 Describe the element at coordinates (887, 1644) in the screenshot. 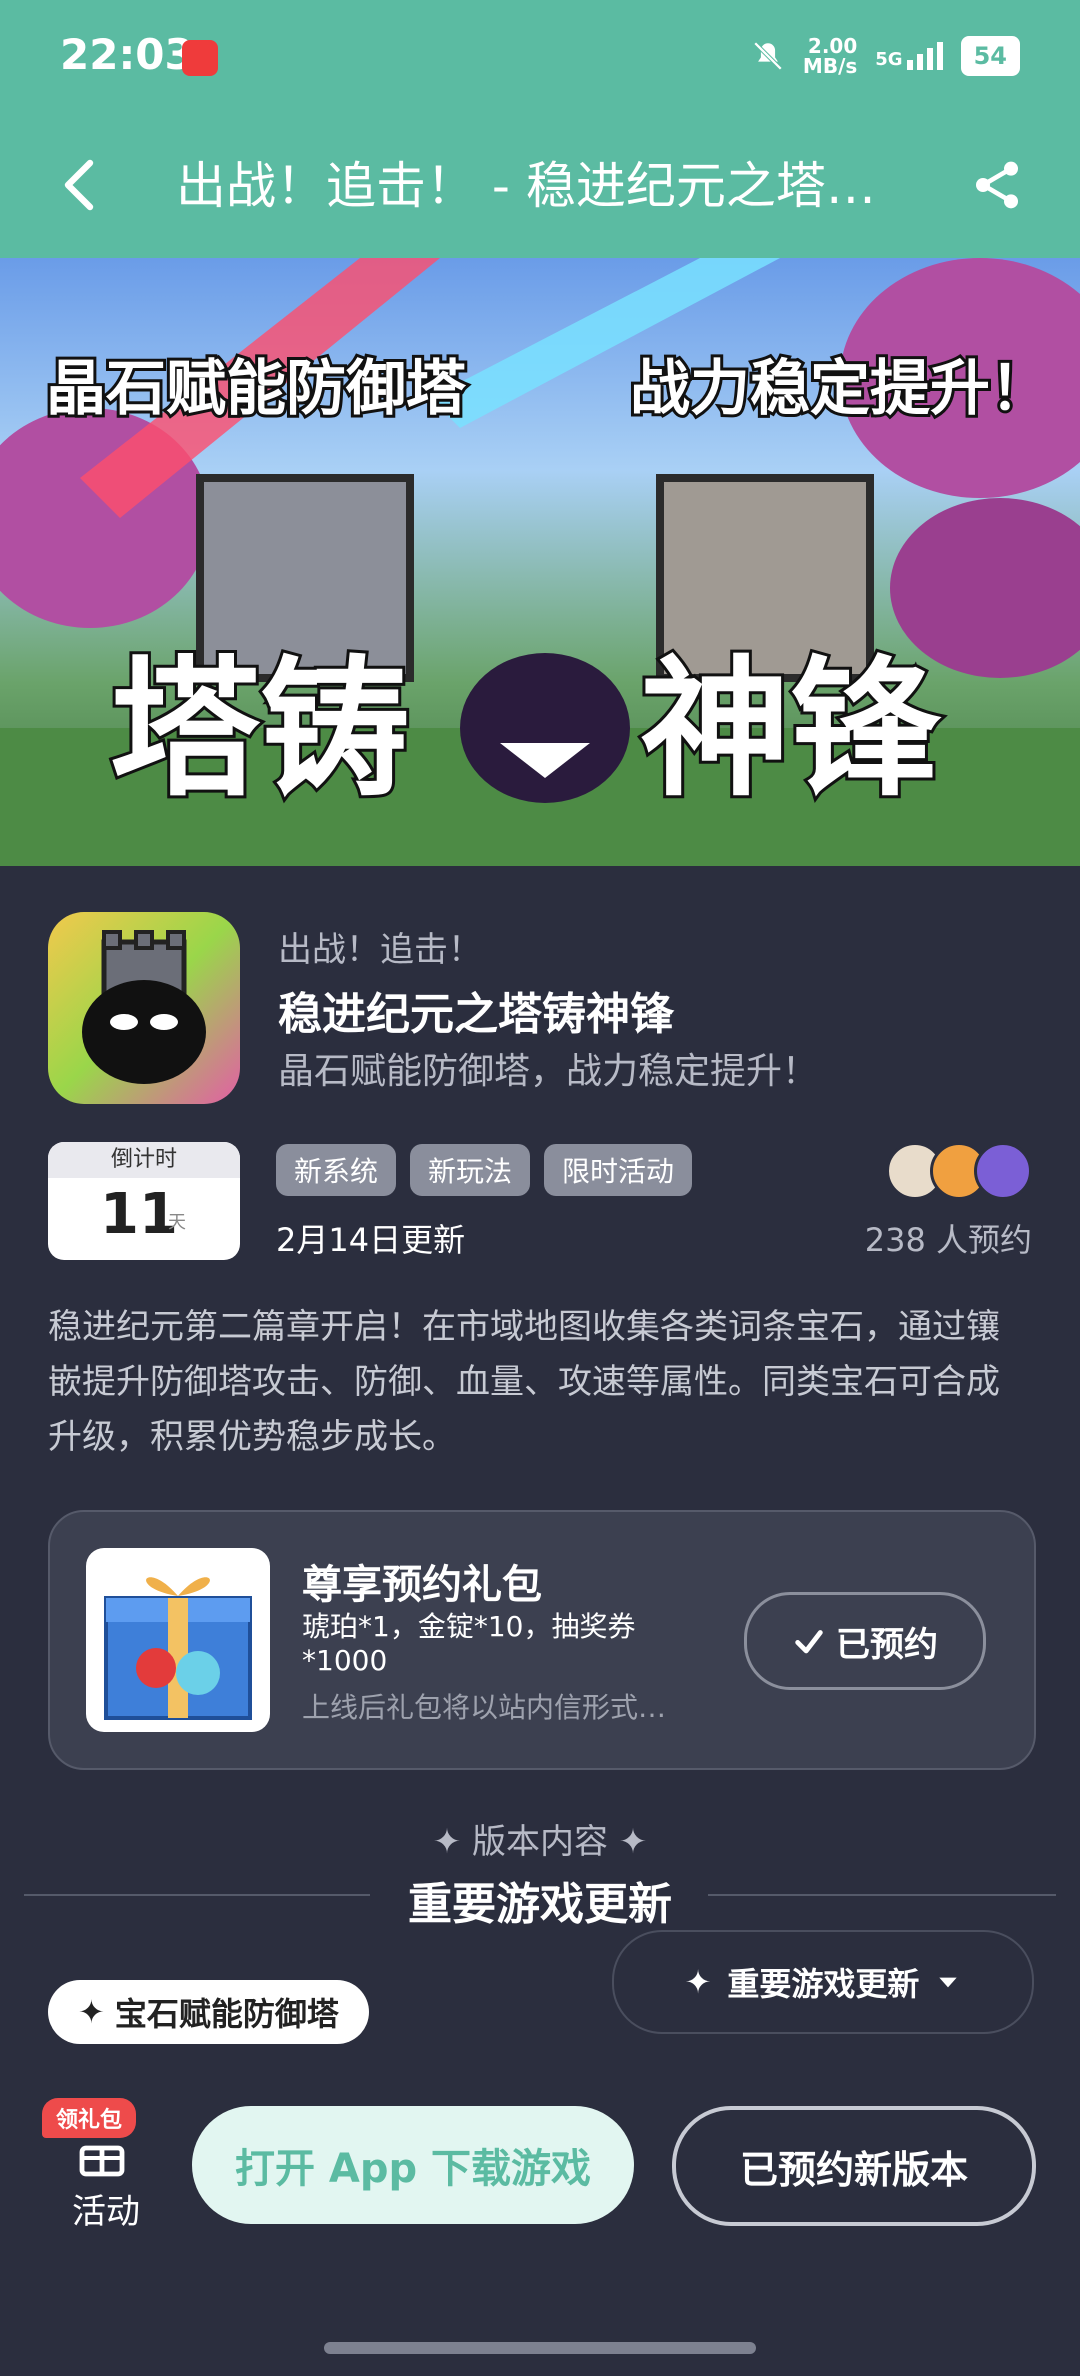

I see `reserved-button-label: 已预约` at that location.